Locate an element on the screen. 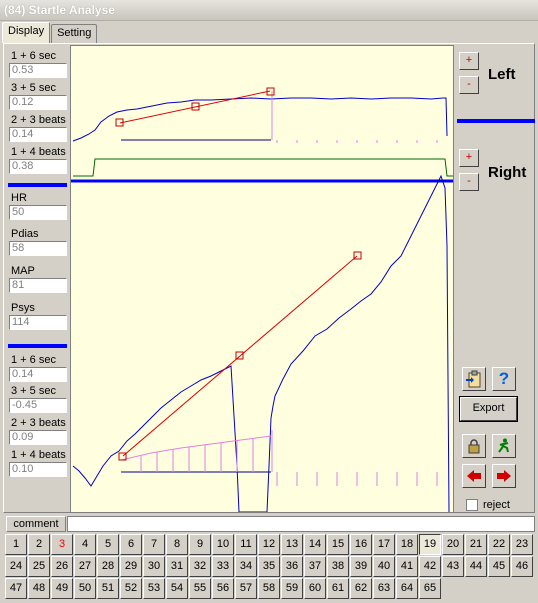 Image resolution: width=538 pixels, height=603 pixels. trial-button-9: 9 is located at coordinates (200, 544).